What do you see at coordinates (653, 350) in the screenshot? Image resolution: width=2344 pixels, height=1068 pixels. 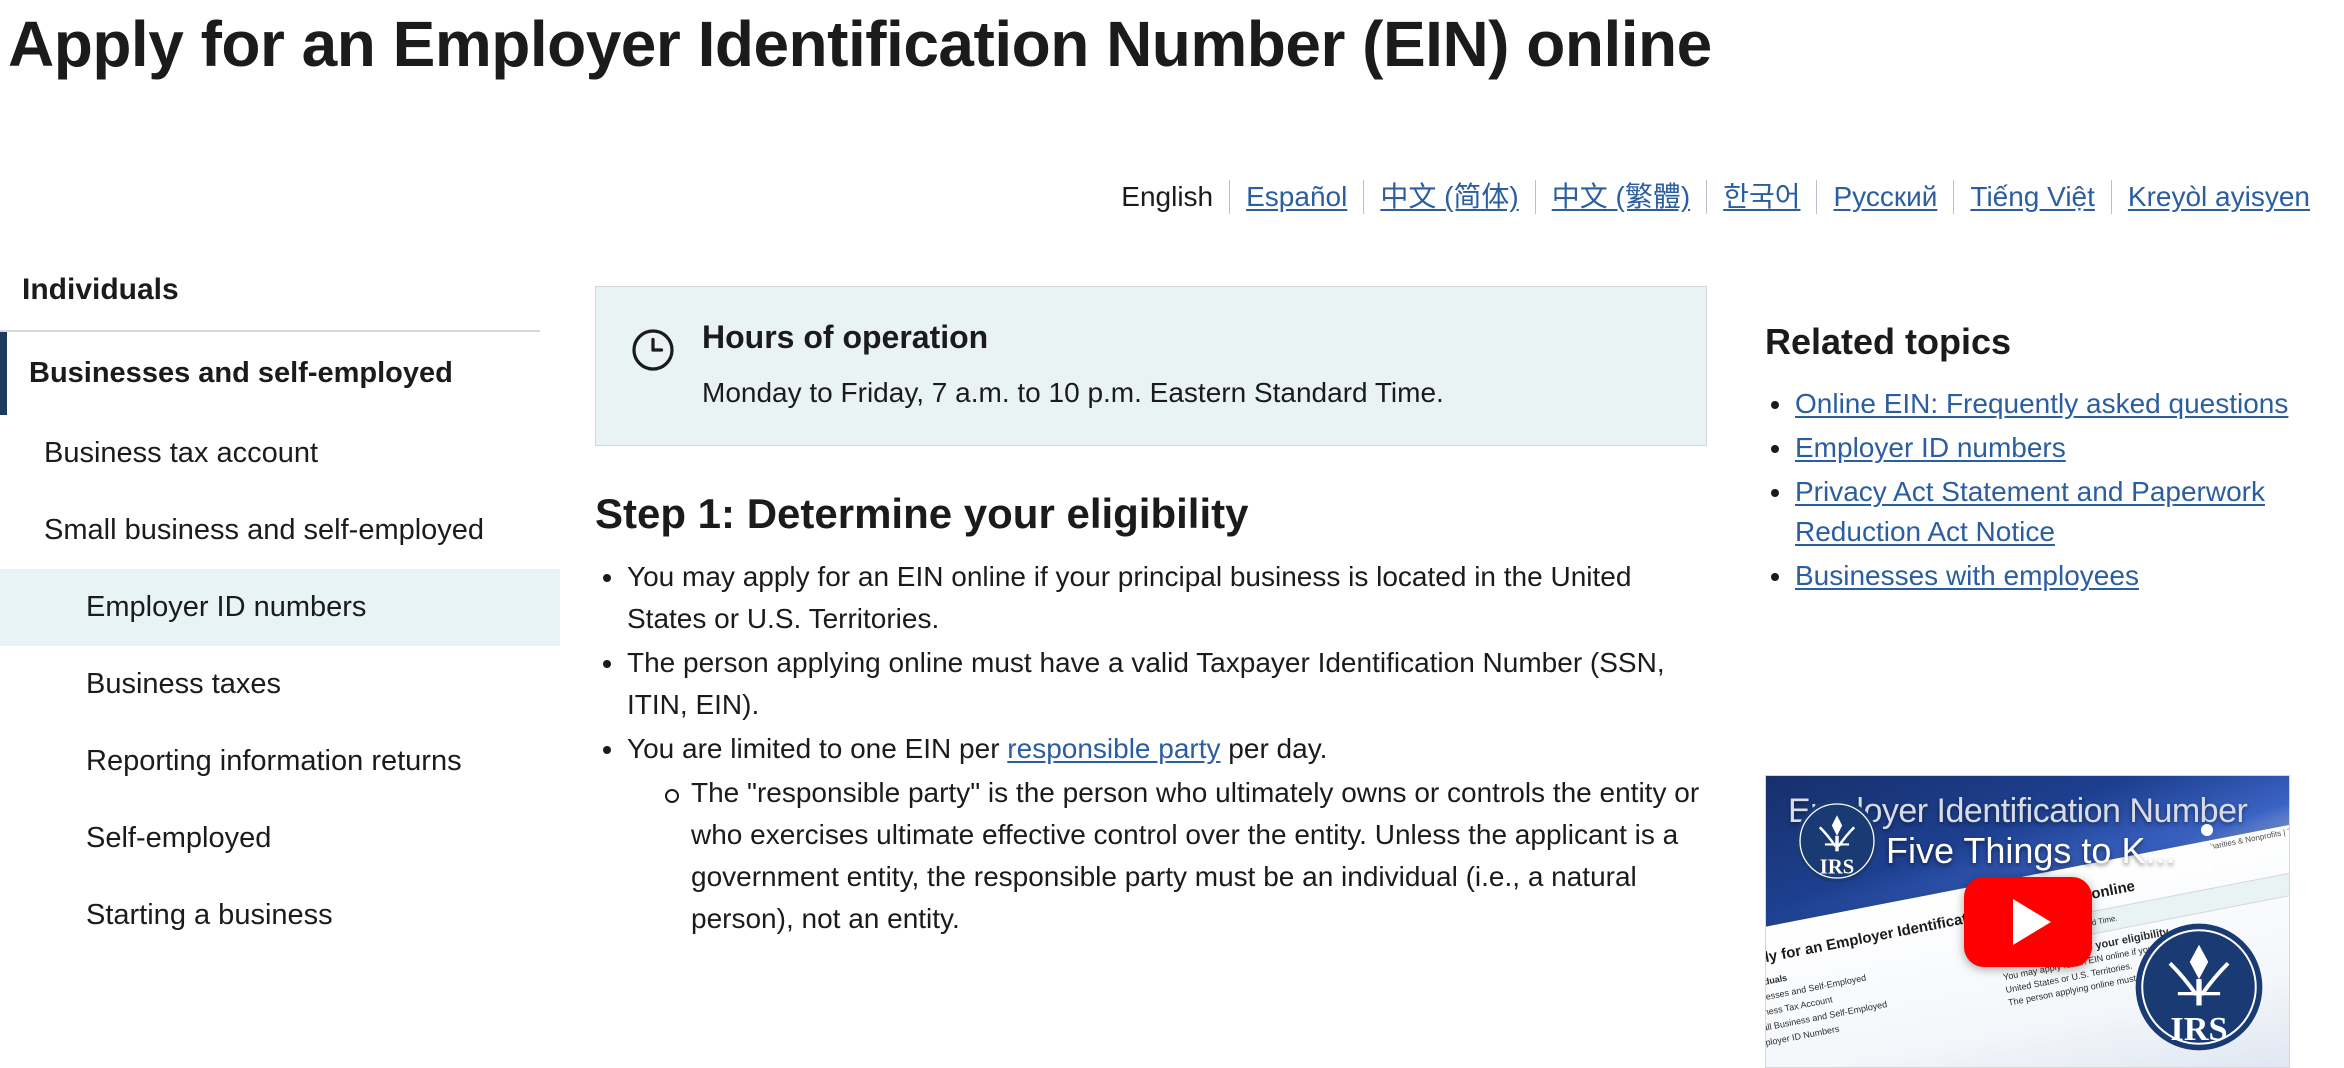 I see `clock-icon` at bounding box center [653, 350].